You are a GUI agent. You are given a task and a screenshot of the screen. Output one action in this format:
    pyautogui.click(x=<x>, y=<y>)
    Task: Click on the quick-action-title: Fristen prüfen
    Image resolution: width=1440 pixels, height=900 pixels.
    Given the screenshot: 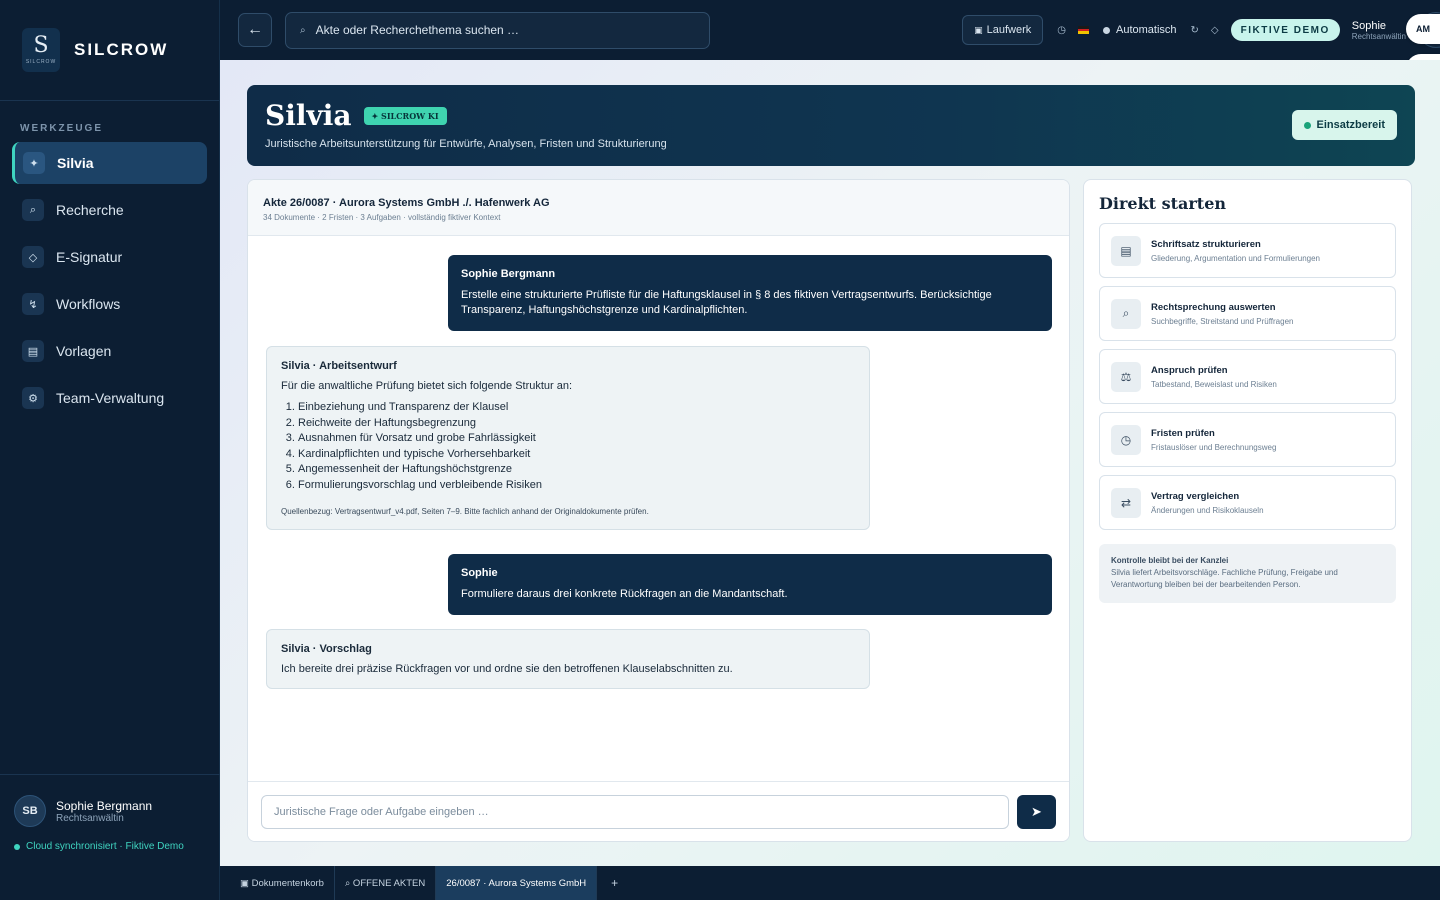 What is the action you would take?
    pyautogui.click(x=1183, y=433)
    